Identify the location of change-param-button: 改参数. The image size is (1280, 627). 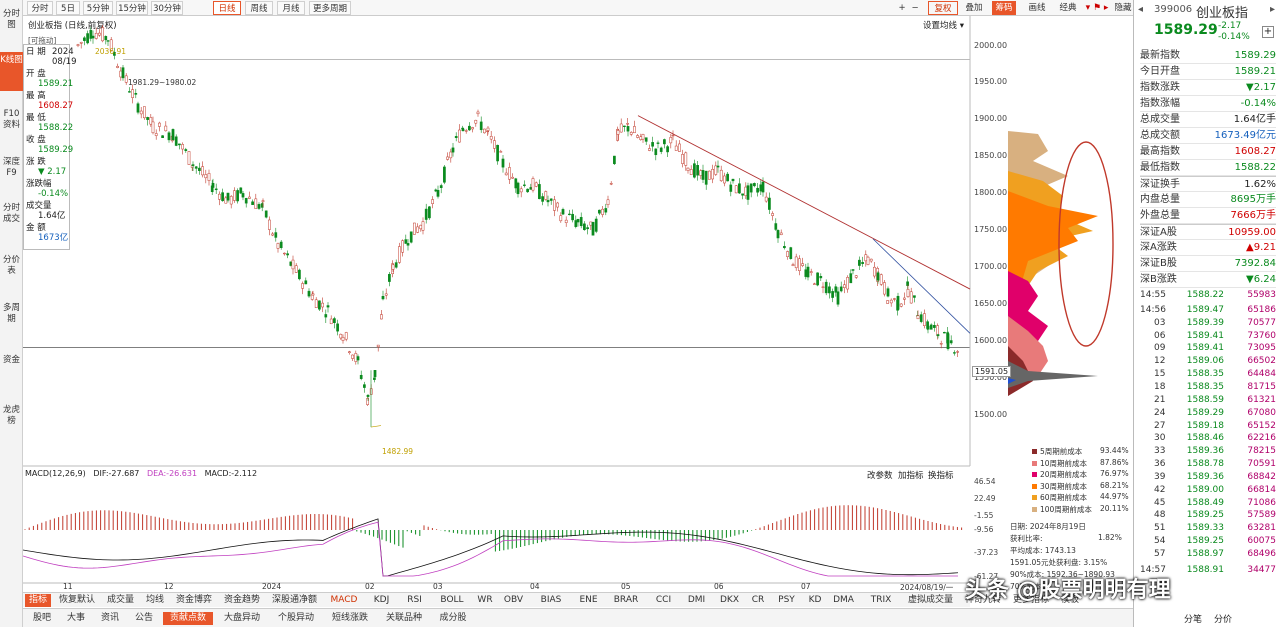
(880, 475).